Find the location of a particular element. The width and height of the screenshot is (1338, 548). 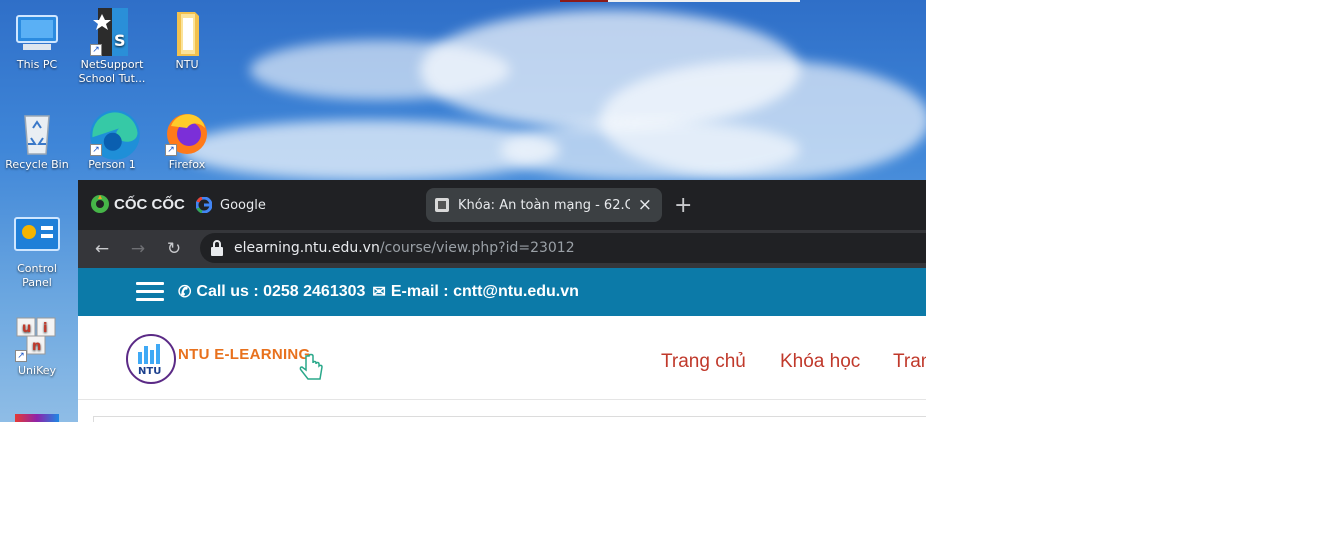

edge-icon: ↗ is located at coordinates (114, 134).